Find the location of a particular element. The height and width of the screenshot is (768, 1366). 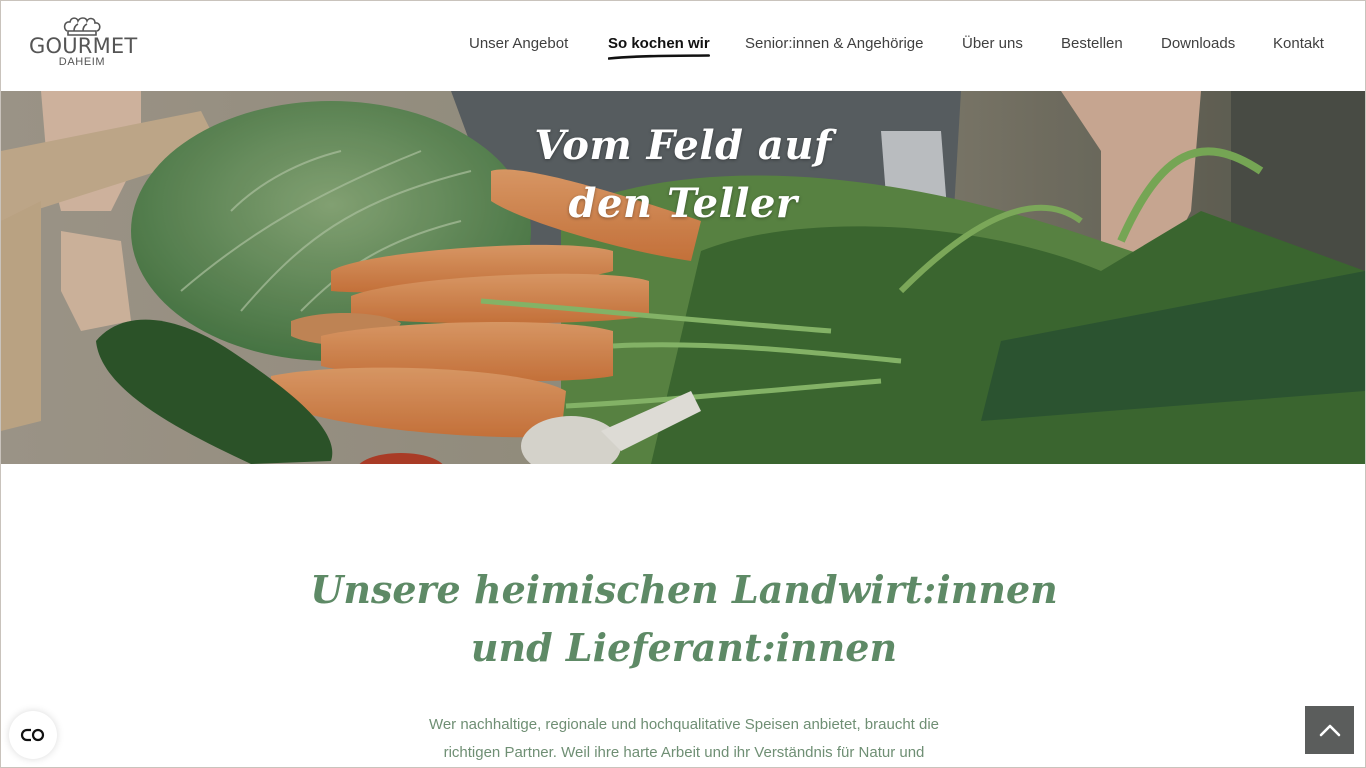

hero-title: Vom Feld auf den Teller is located at coordinates (683, 175).